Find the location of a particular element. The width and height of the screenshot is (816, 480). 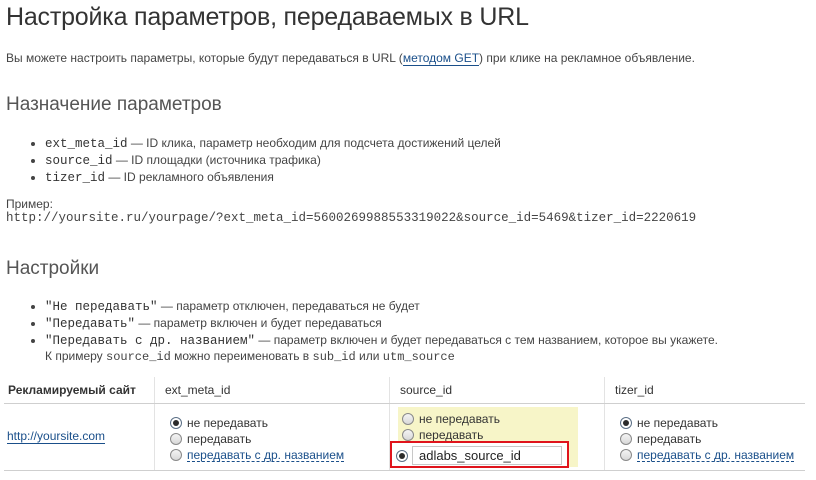

tizer-id-option-pass: передавать is located at coordinates (712, 439).